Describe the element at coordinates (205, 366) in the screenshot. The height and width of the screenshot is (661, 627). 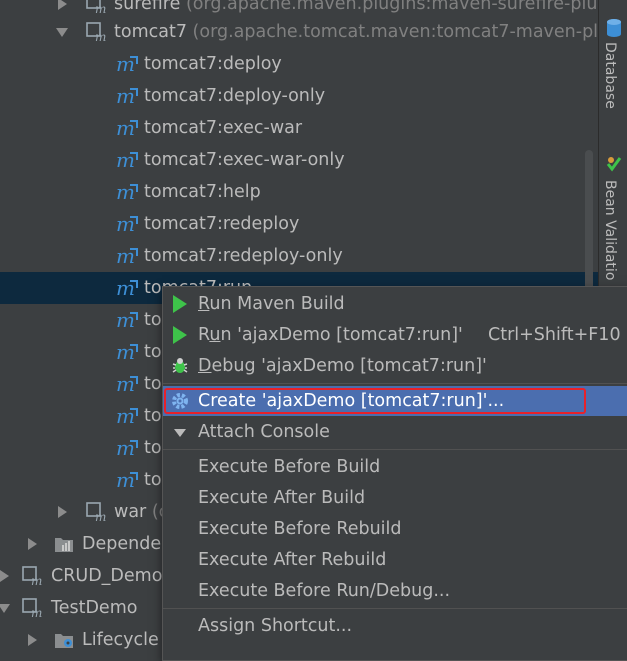
I see `mnemonic: D` at that location.